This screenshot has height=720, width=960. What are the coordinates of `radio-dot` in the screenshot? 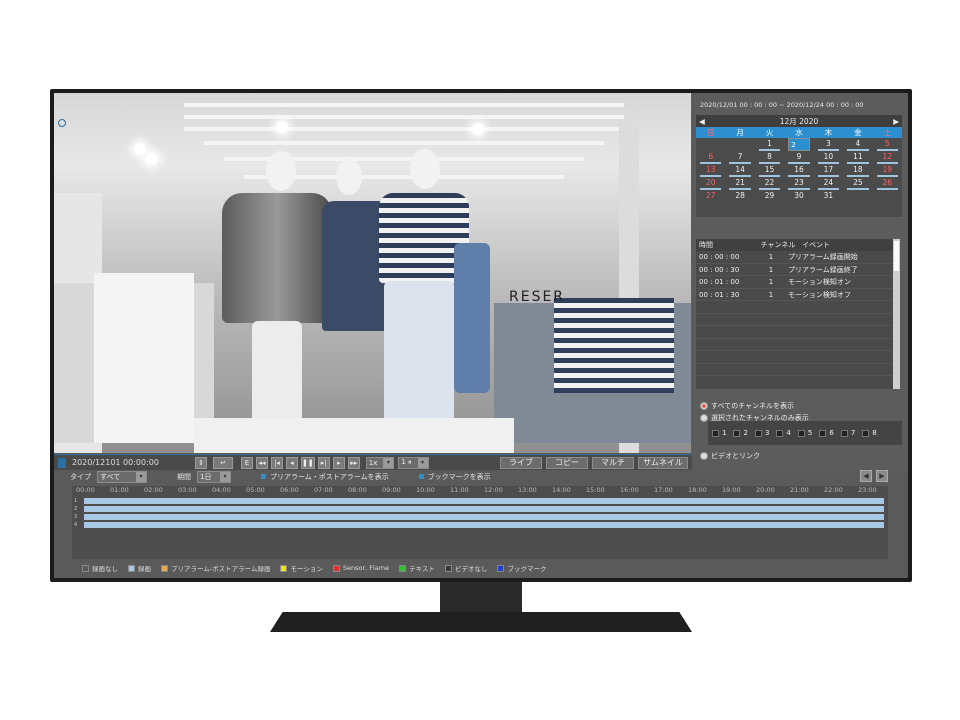 It's located at (704, 418).